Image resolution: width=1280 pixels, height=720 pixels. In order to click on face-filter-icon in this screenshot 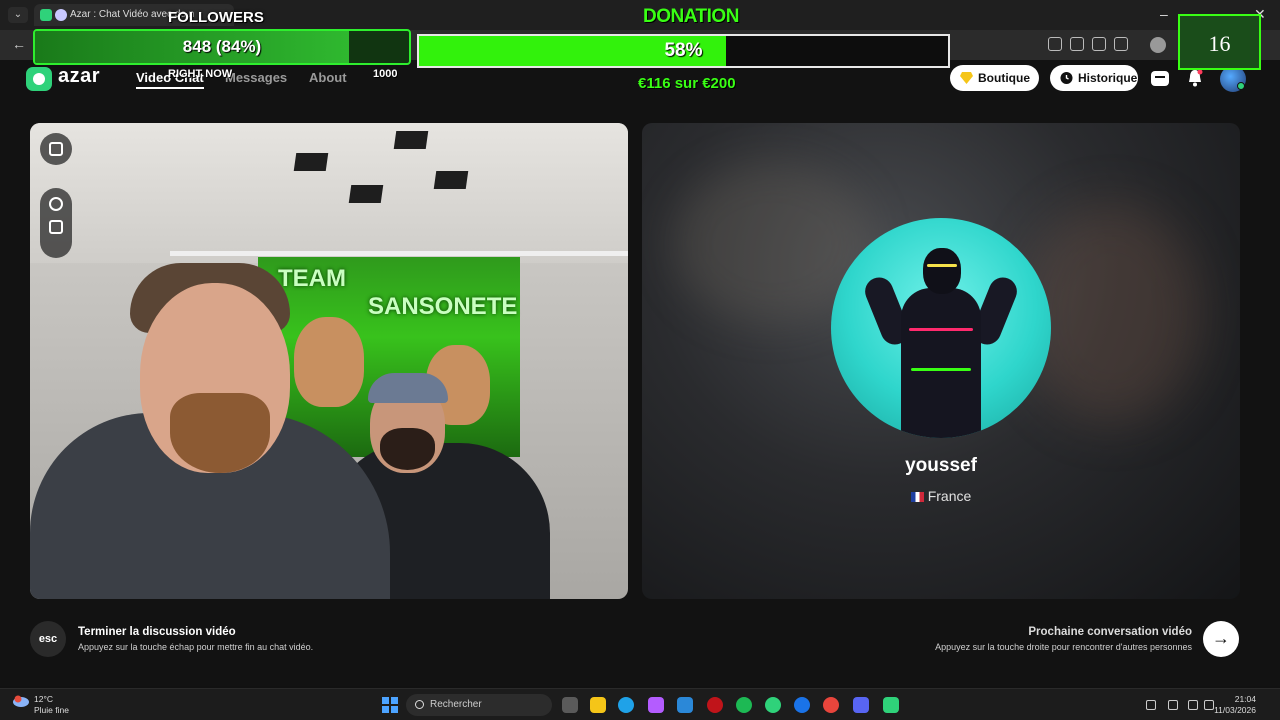, I will do `click(56, 227)`.